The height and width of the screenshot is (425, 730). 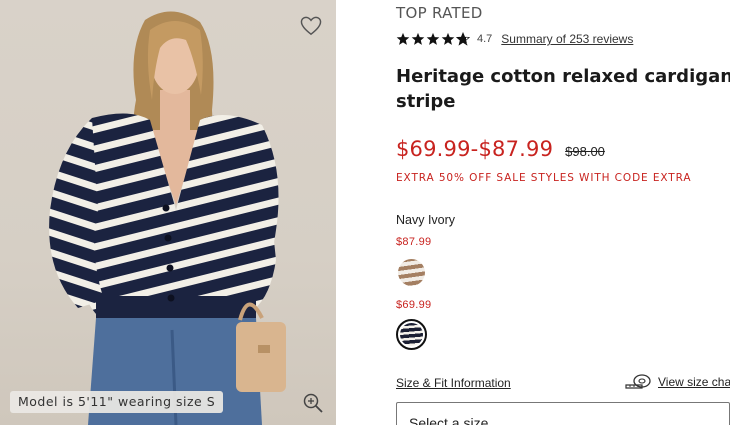 I want to click on product-title-line: stripe, so click(x=426, y=101).